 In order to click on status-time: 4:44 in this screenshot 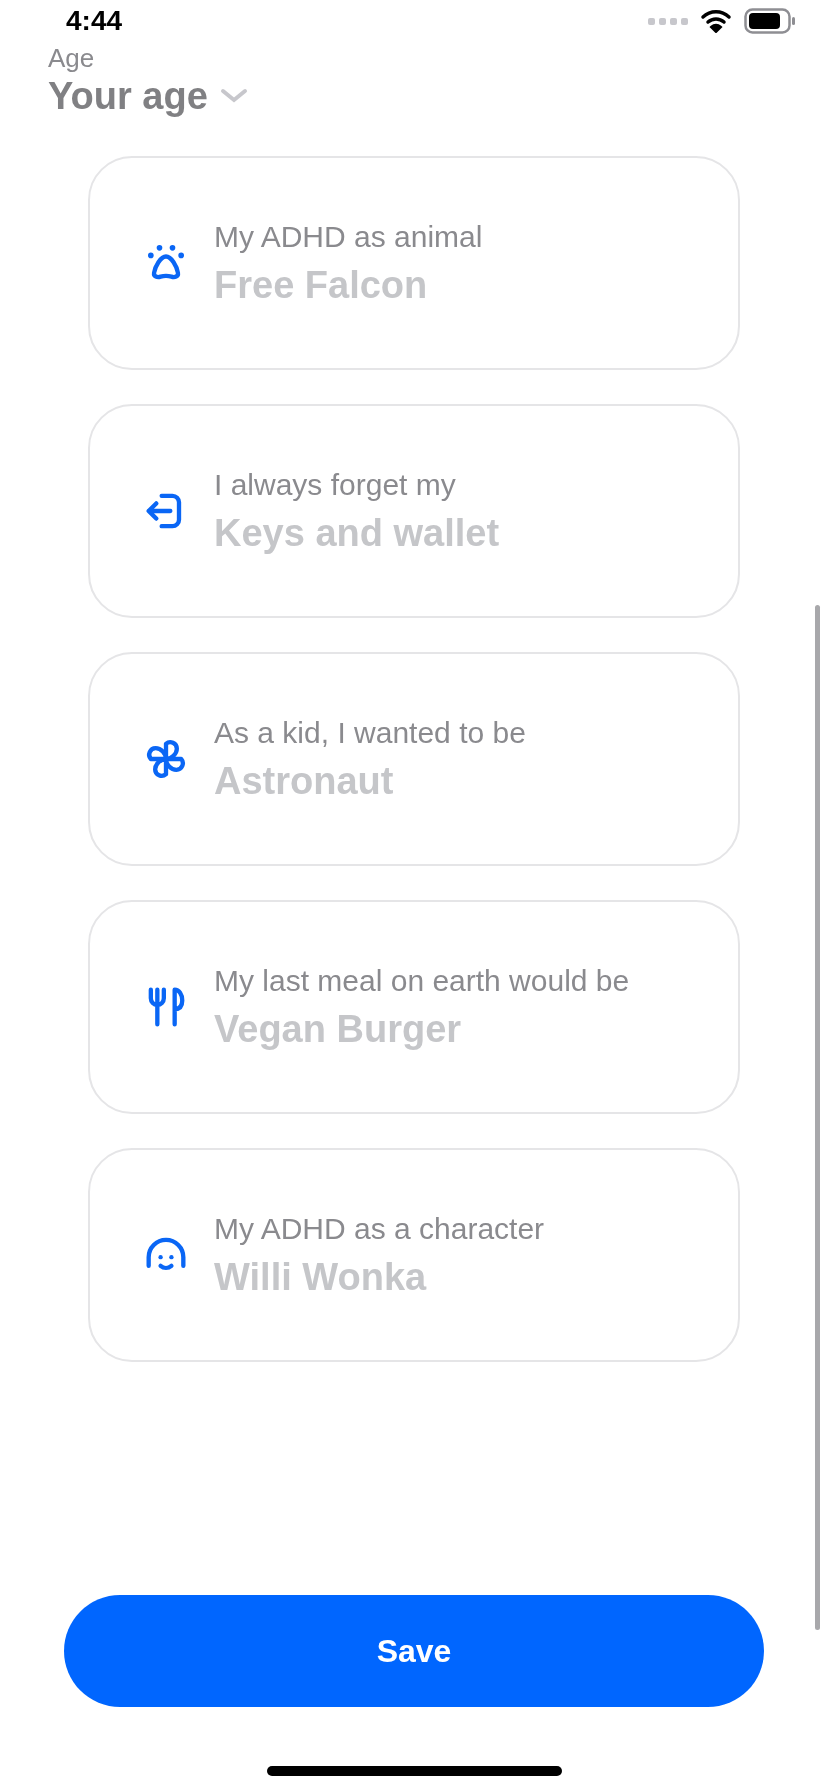, I will do `click(94, 21)`.